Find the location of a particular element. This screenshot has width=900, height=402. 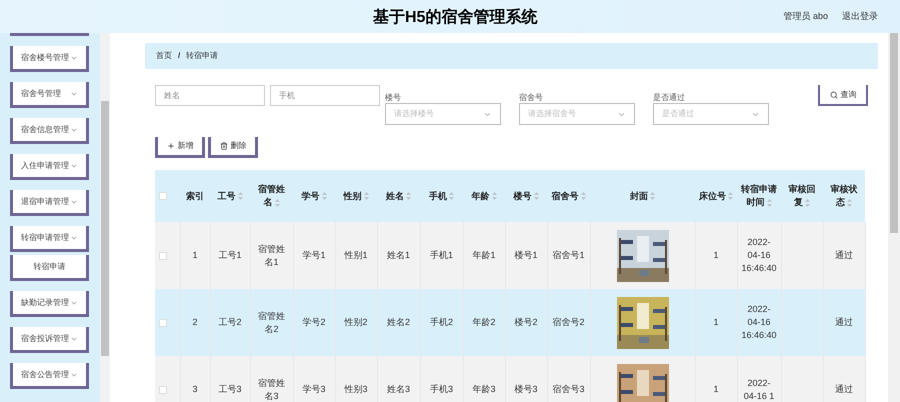

table-cell: 姓名1 is located at coordinates (398, 255).